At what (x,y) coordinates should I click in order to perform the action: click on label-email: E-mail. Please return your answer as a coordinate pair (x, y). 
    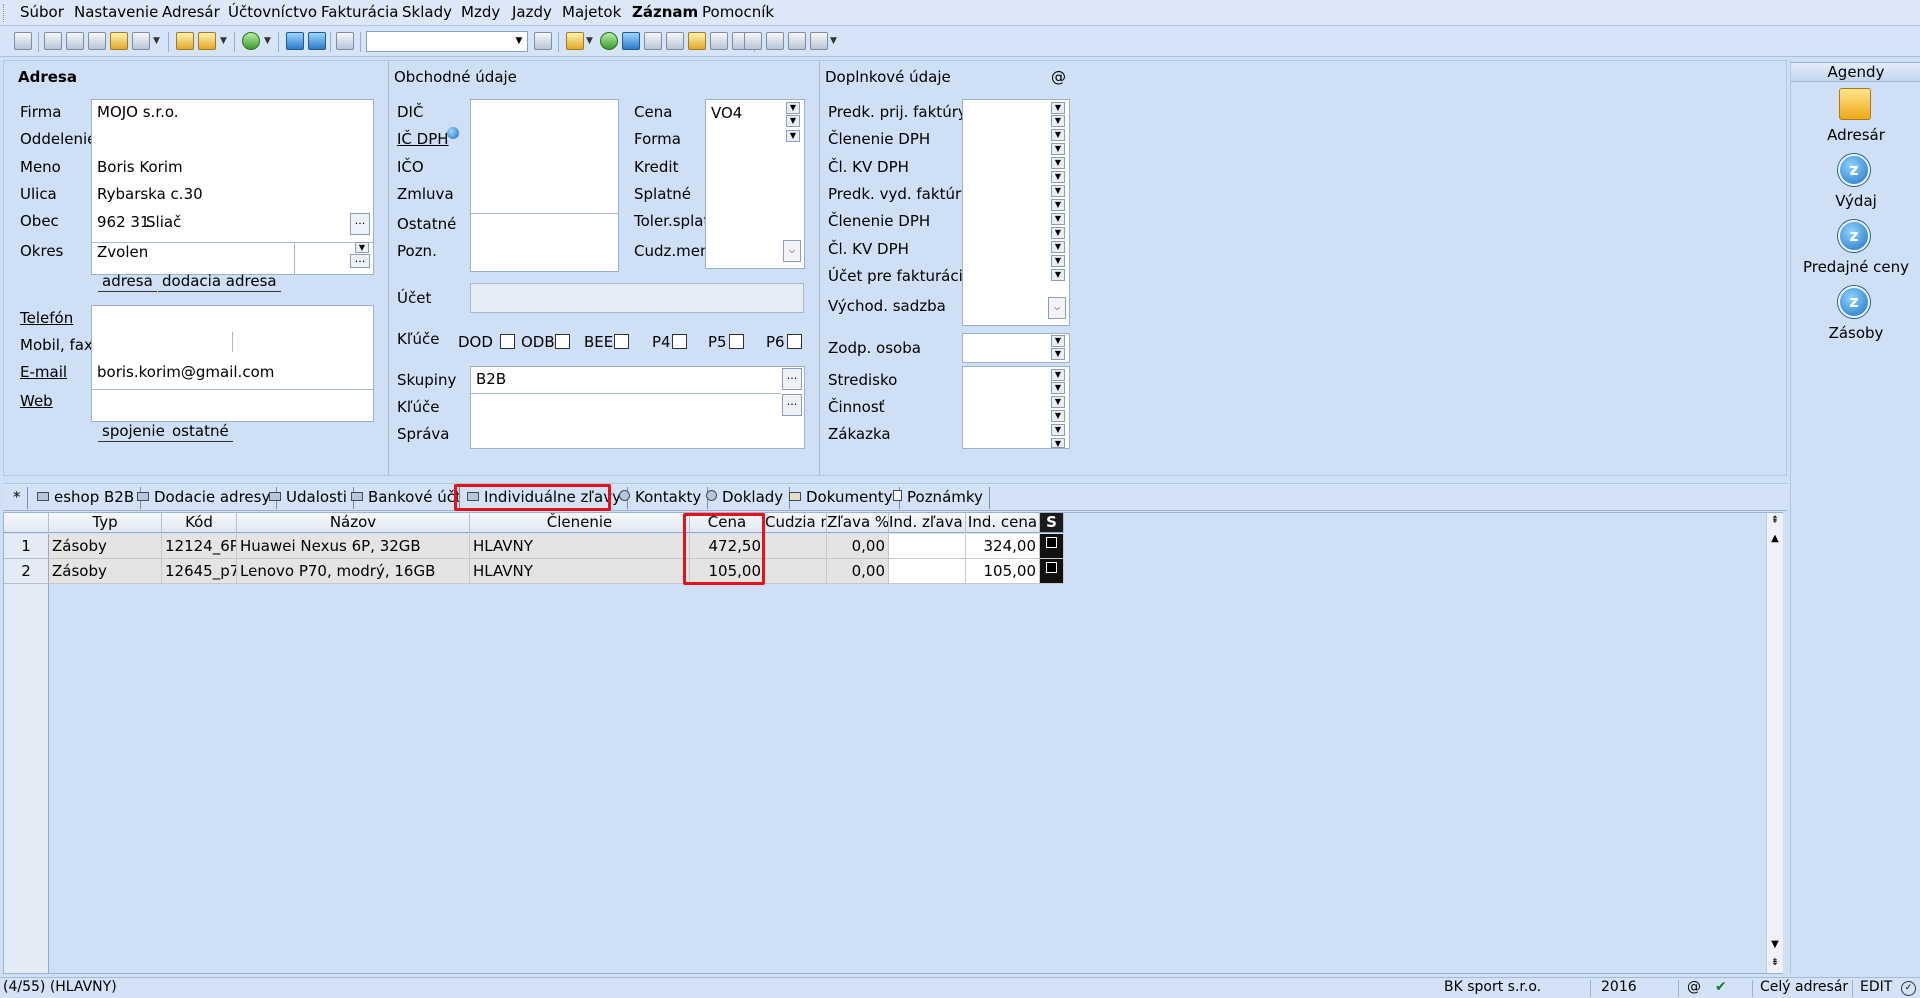
    Looking at the image, I should click on (43, 372).